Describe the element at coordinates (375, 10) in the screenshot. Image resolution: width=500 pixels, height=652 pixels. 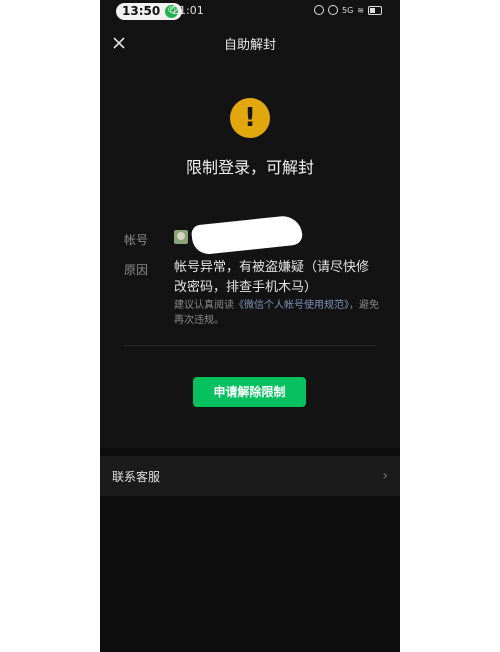
I see `battery-icon` at that location.